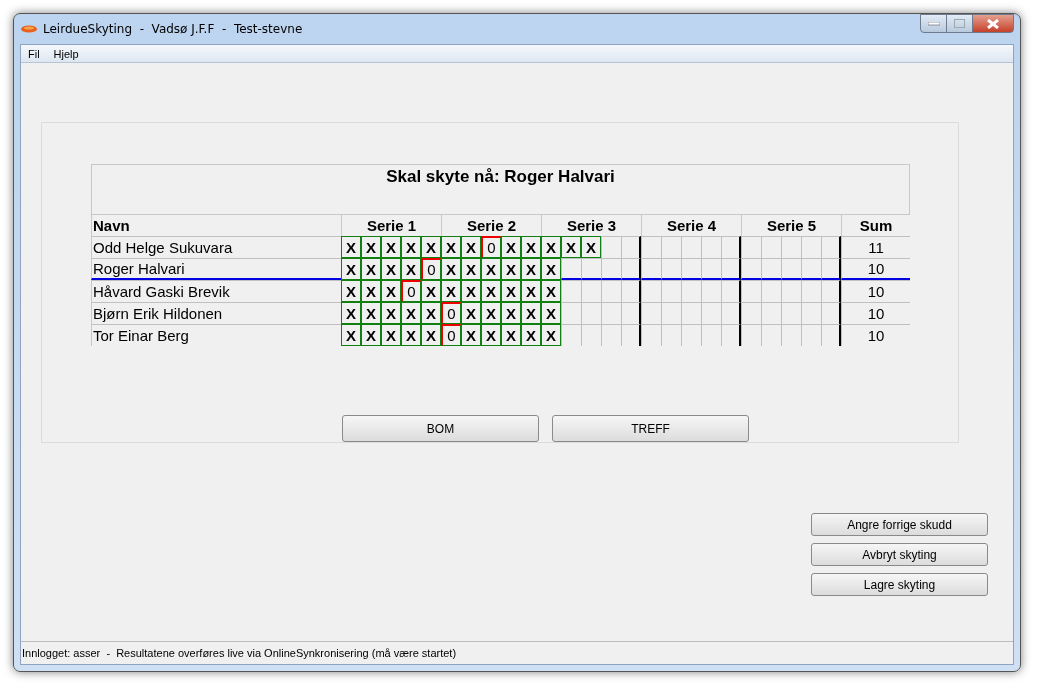 The image size is (1043, 694). What do you see at coordinates (650, 428) in the screenshot?
I see `hit-button: TREFF` at bounding box center [650, 428].